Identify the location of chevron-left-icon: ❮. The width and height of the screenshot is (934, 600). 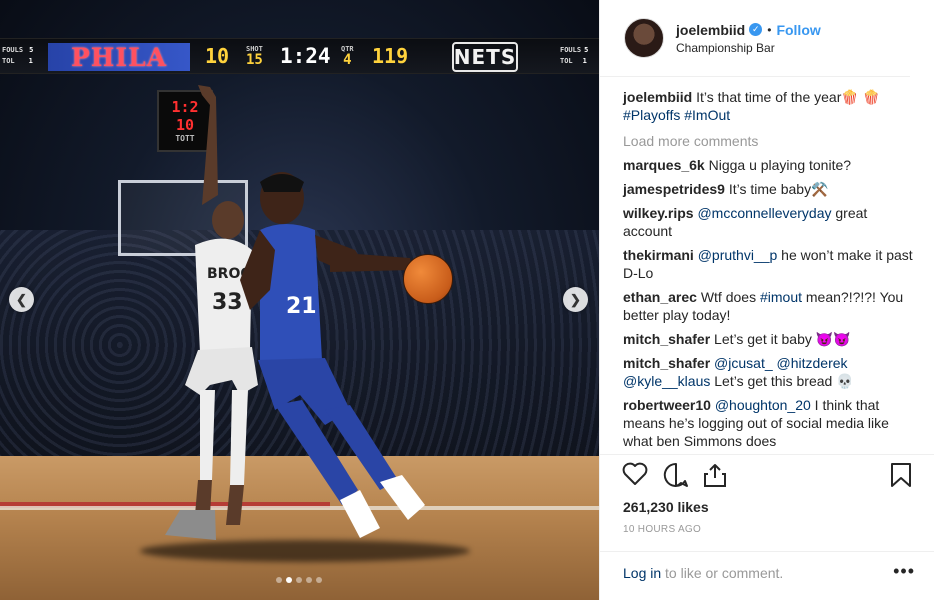
(21, 299).